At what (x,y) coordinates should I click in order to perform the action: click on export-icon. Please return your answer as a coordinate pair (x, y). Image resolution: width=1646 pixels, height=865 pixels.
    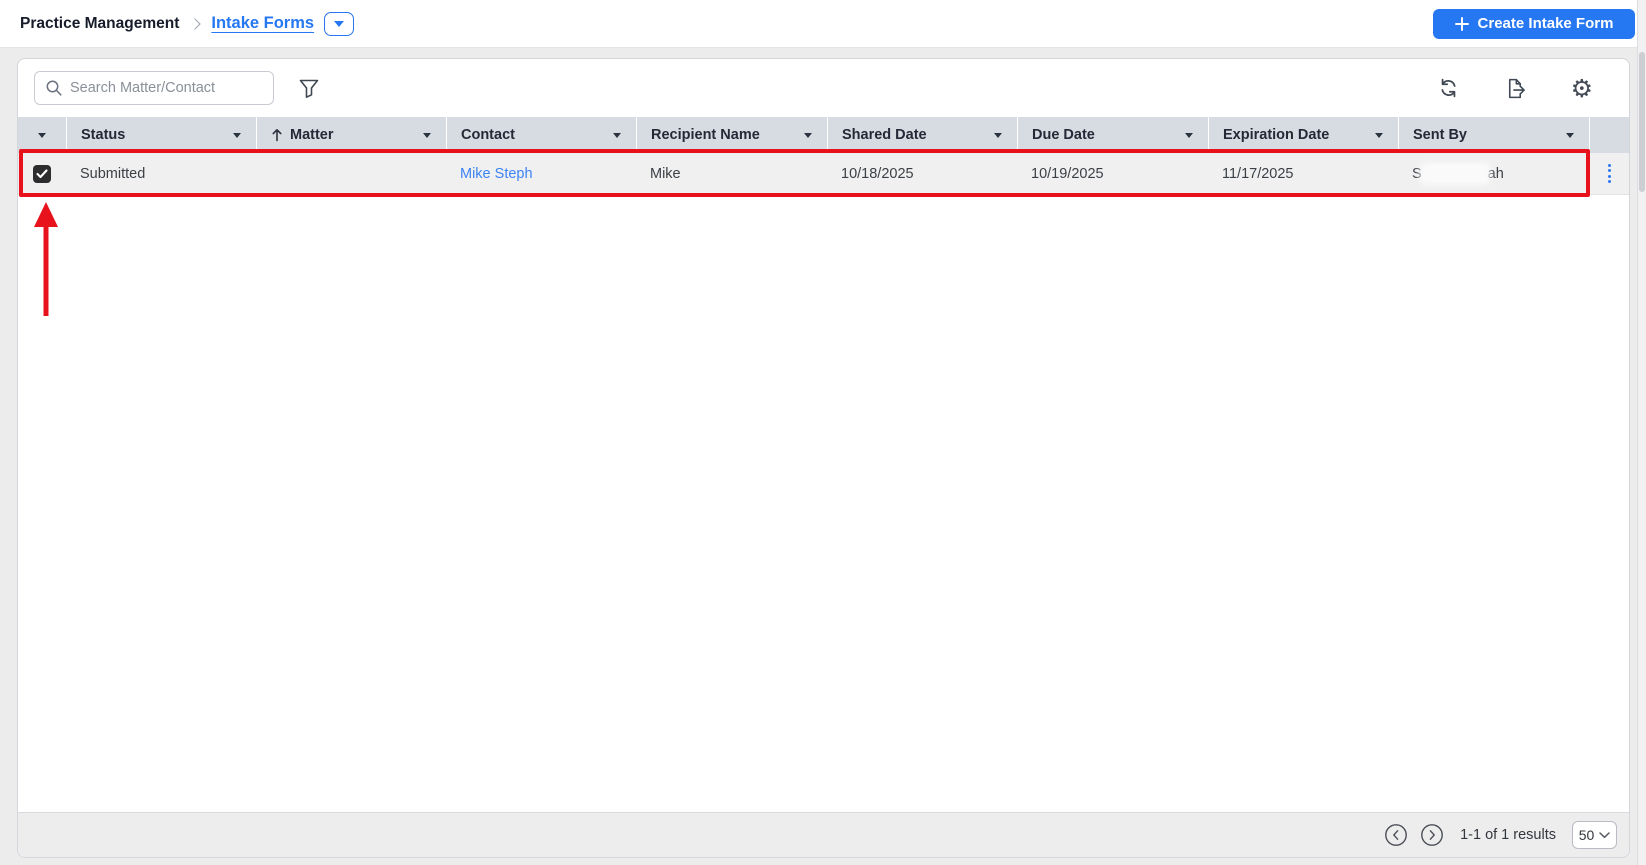
    Looking at the image, I should click on (1516, 88).